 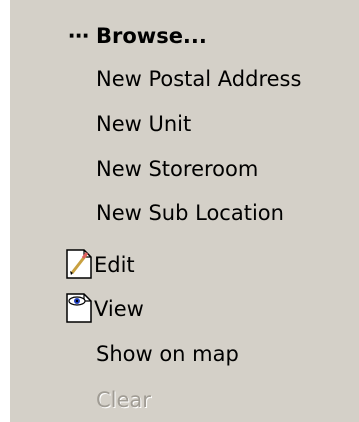 I want to click on menu-item-label: View, so click(x=119, y=309).